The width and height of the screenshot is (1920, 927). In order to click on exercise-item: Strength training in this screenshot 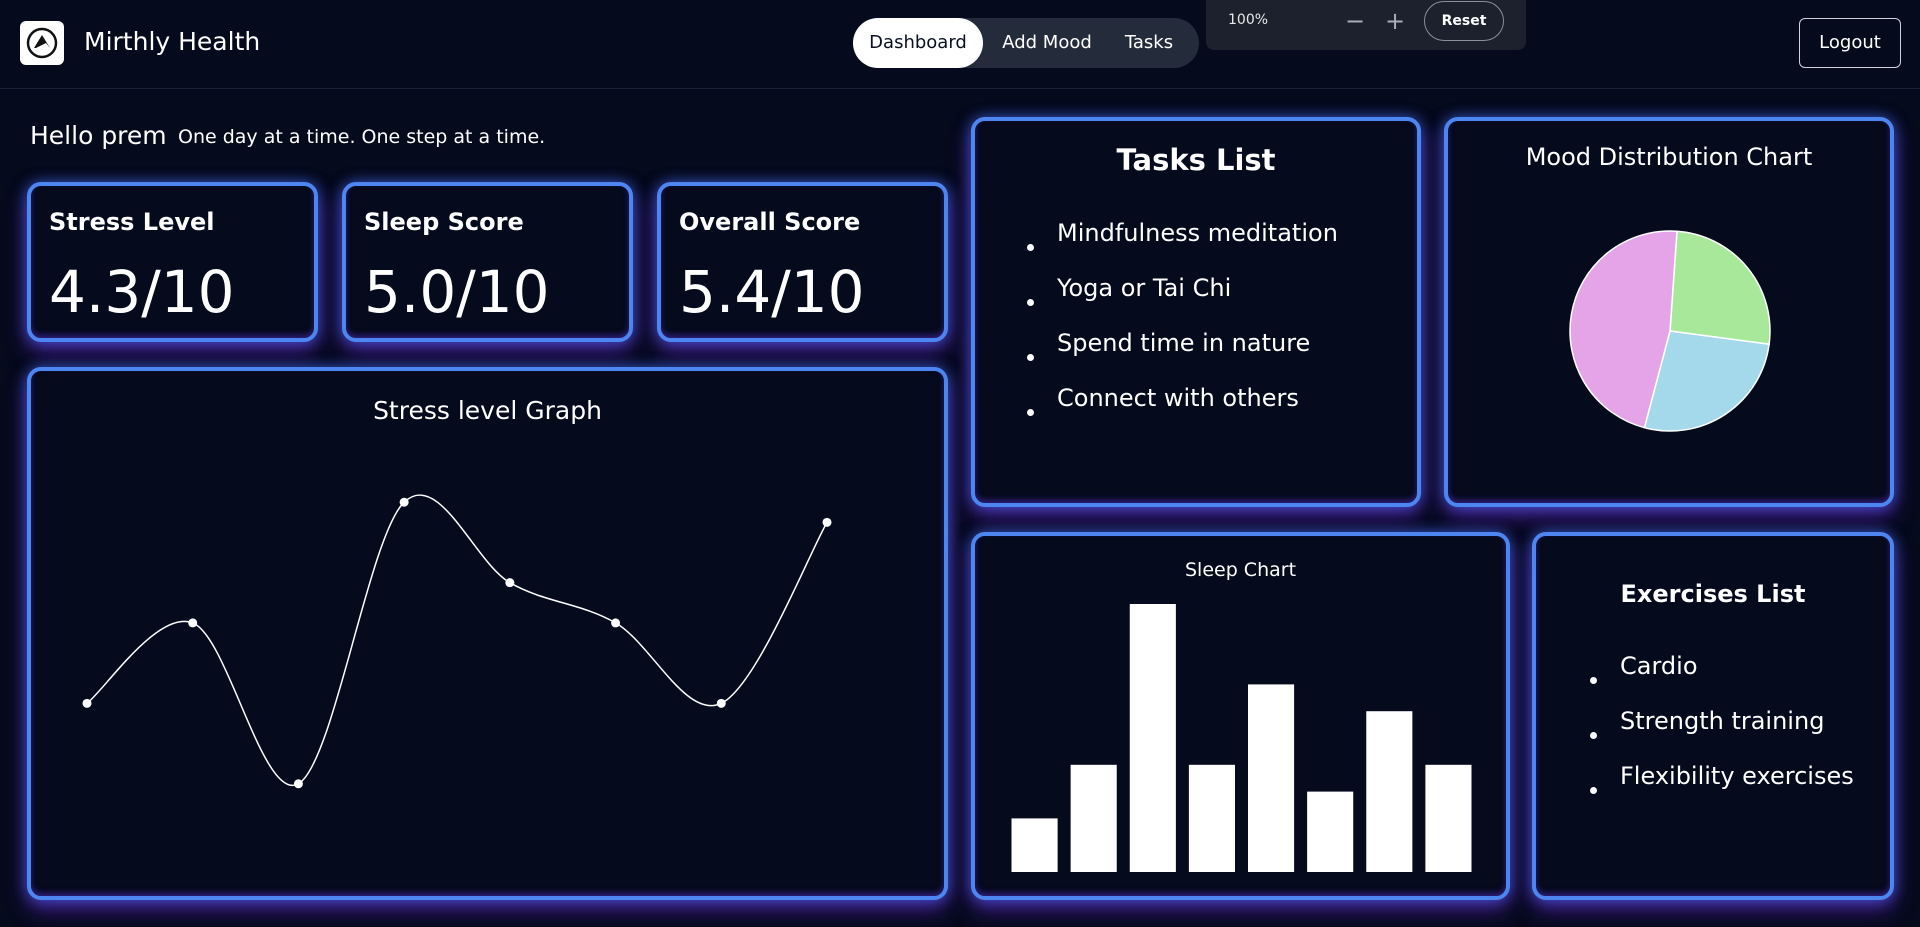, I will do `click(1719, 734)`.